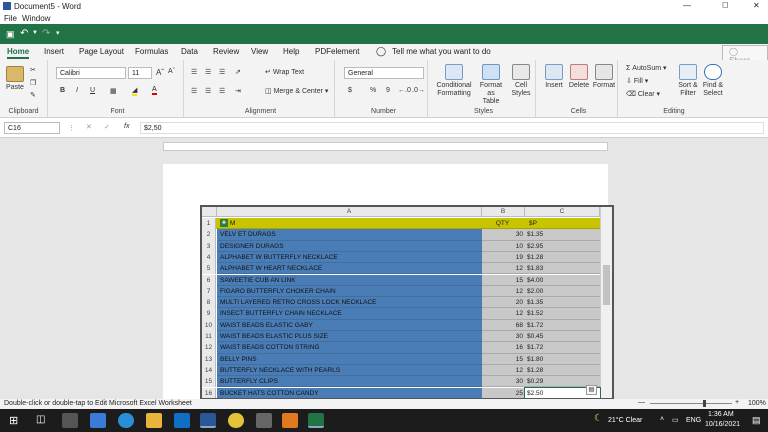  I want to click on qty-cell: 25, so click(503, 392).